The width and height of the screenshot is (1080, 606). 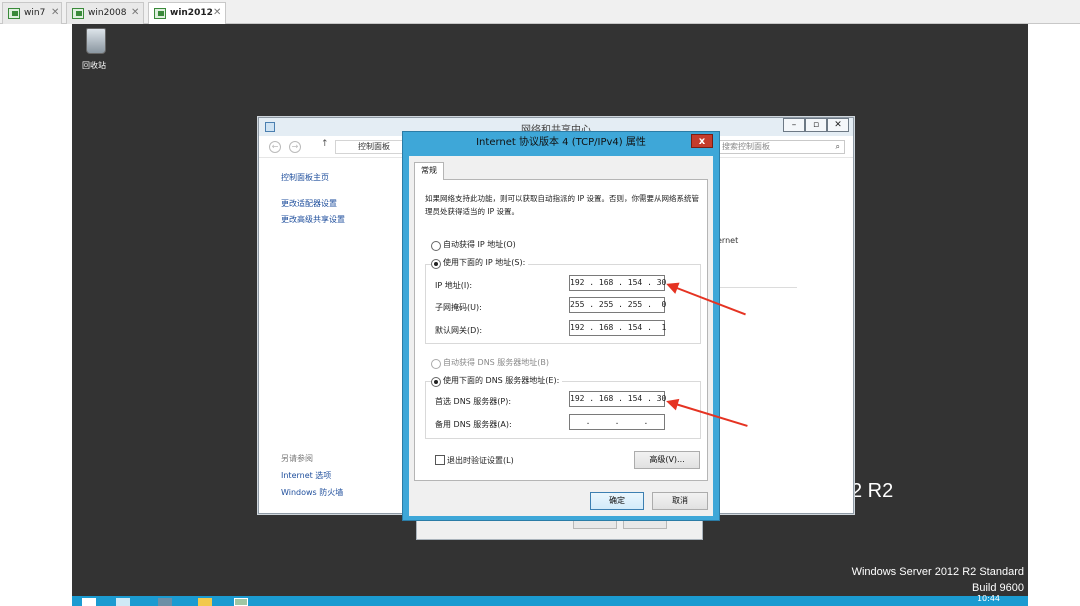 What do you see at coordinates (780, 147) in the screenshot?
I see `search-input: 搜索控制面板 ⌕` at bounding box center [780, 147].